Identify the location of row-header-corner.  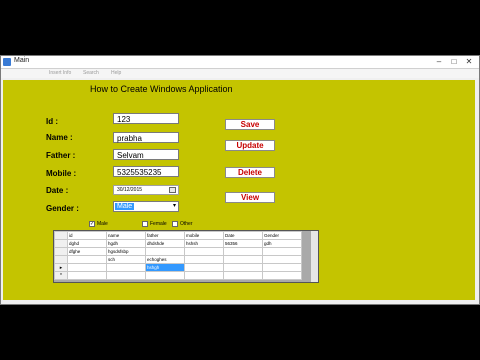
(61, 235).